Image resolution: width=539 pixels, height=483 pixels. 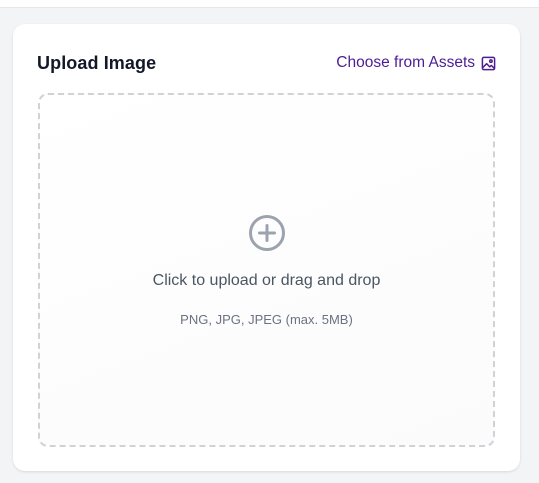 What do you see at coordinates (266, 280) in the screenshot?
I see `upload-instruction: Click to upload or drag and drop` at bounding box center [266, 280].